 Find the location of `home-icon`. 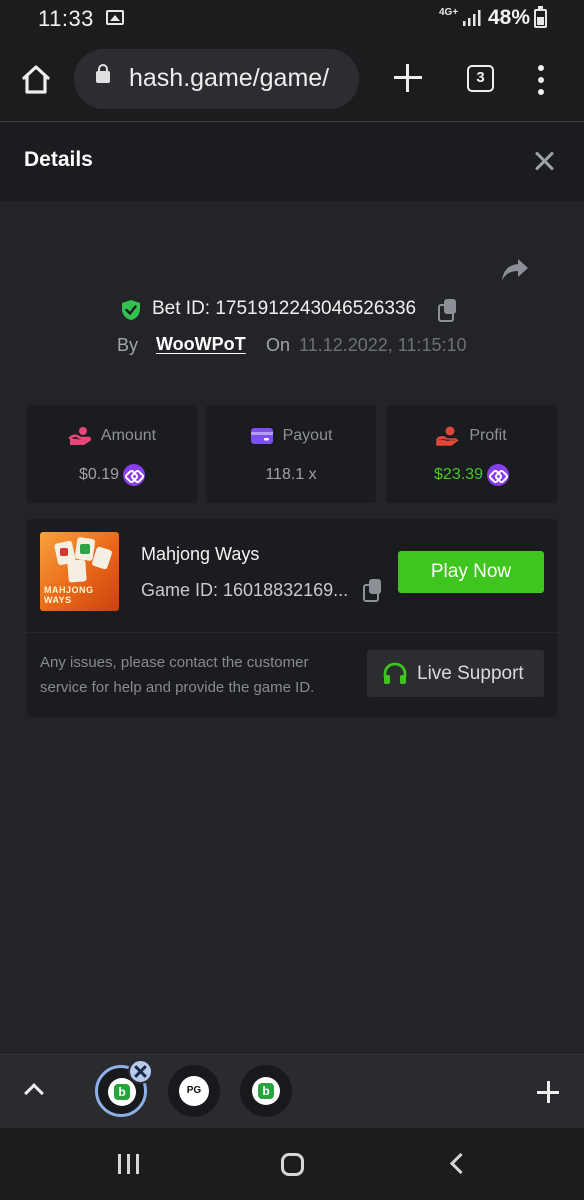

home-icon is located at coordinates (36, 80).